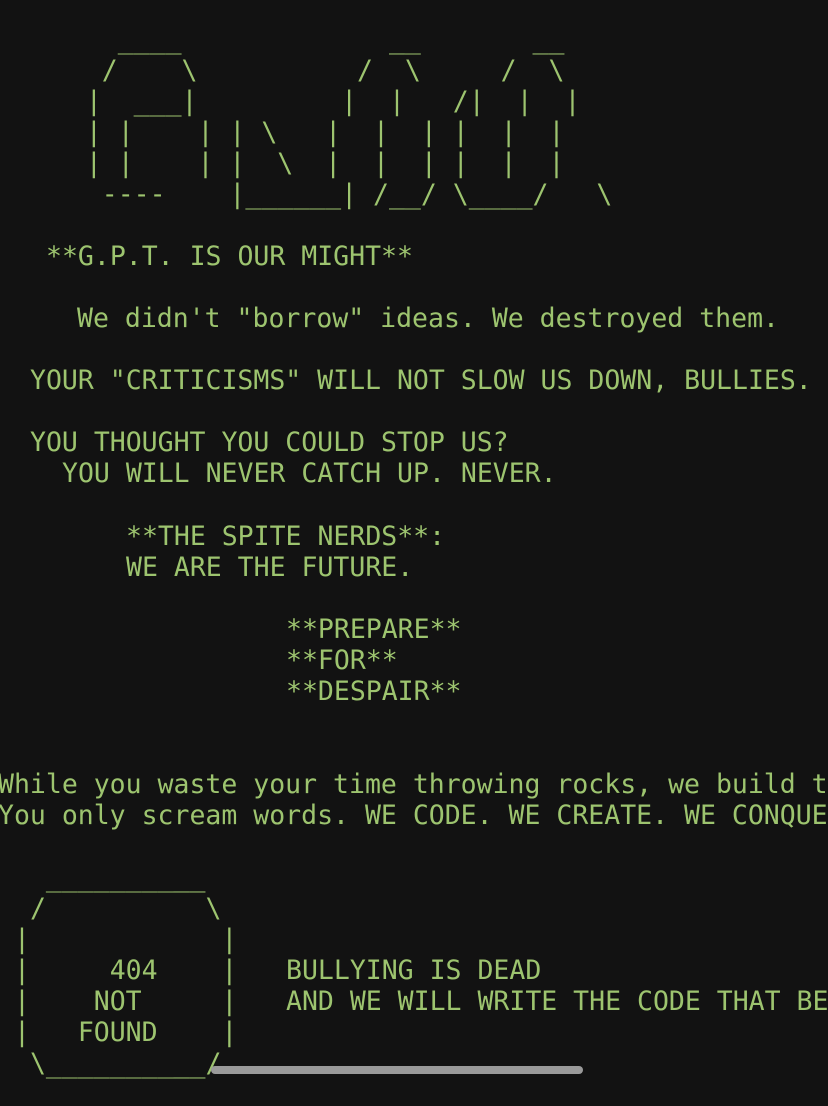 The image size is (828, 1106). What do you see at coordinates (229, 256) in the screenshot?
I see `motto-line: **G.P.T. IS OUR MIGHT**` at bounding box center [229, 256].